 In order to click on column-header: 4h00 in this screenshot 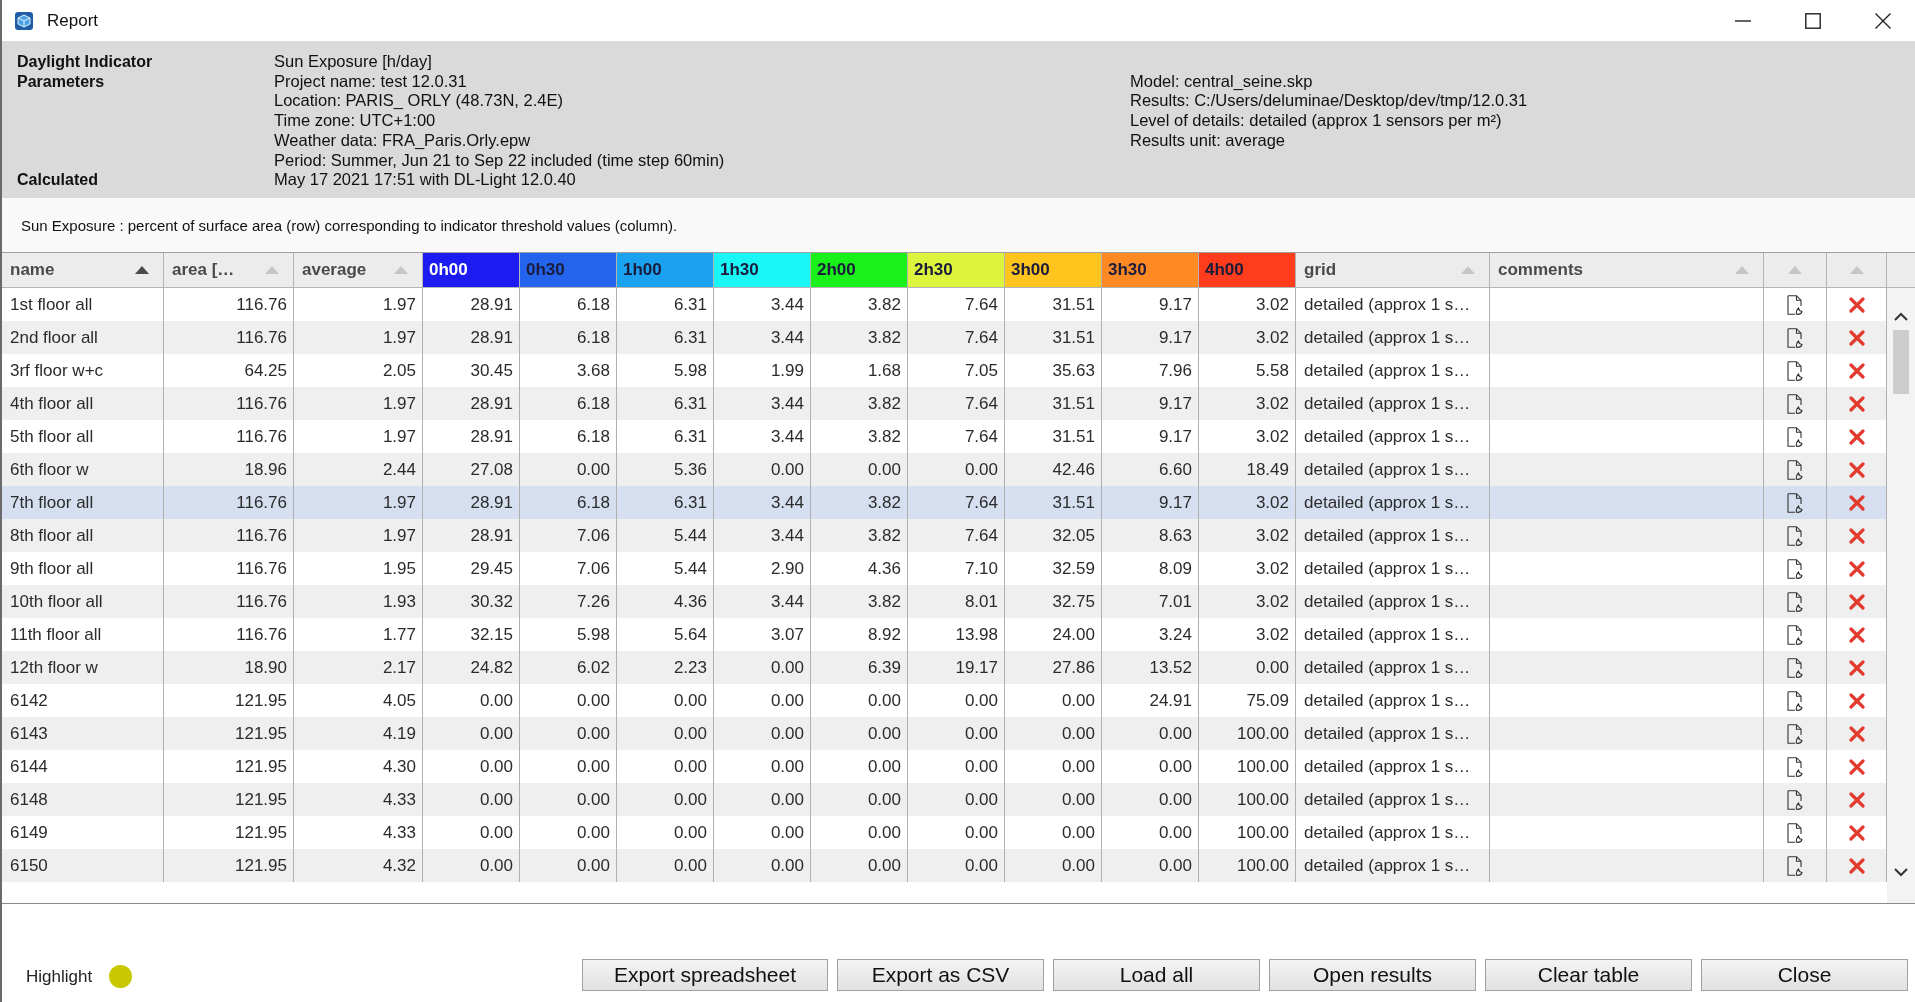, I will do `click(1247, 270)`.